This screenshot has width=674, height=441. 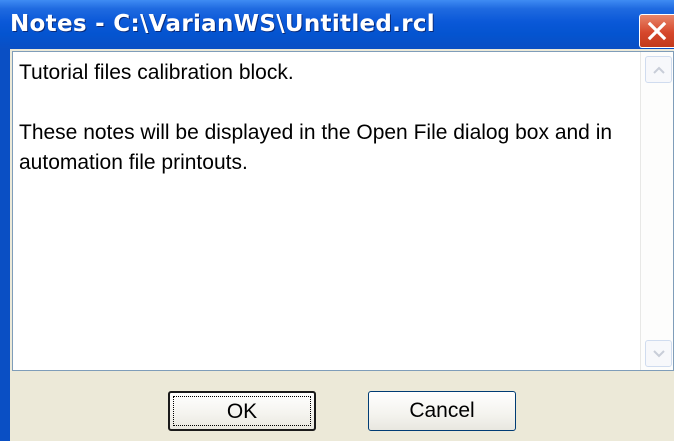 What do you see at coordinates (656, 211) in the screenshot?
I see `vertical-scrollbar` at bounding box center [656, 211].